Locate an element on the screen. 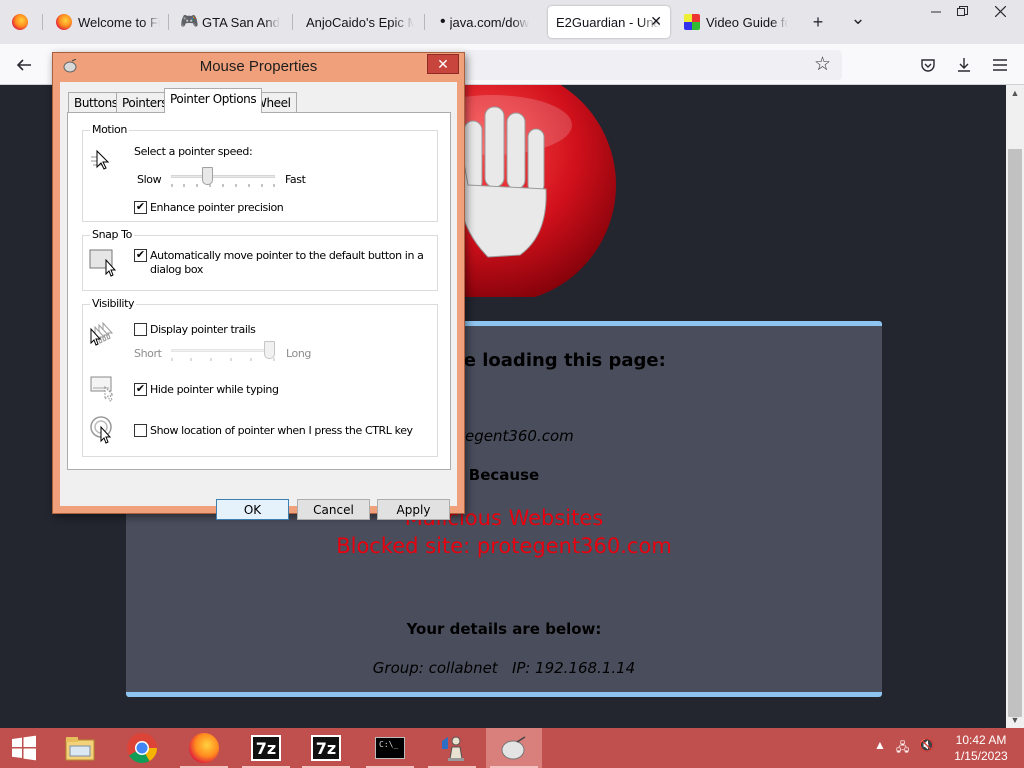 The height and width of the screenshot is (768, 1024). downloads-button is located at coordinates (964, 65).